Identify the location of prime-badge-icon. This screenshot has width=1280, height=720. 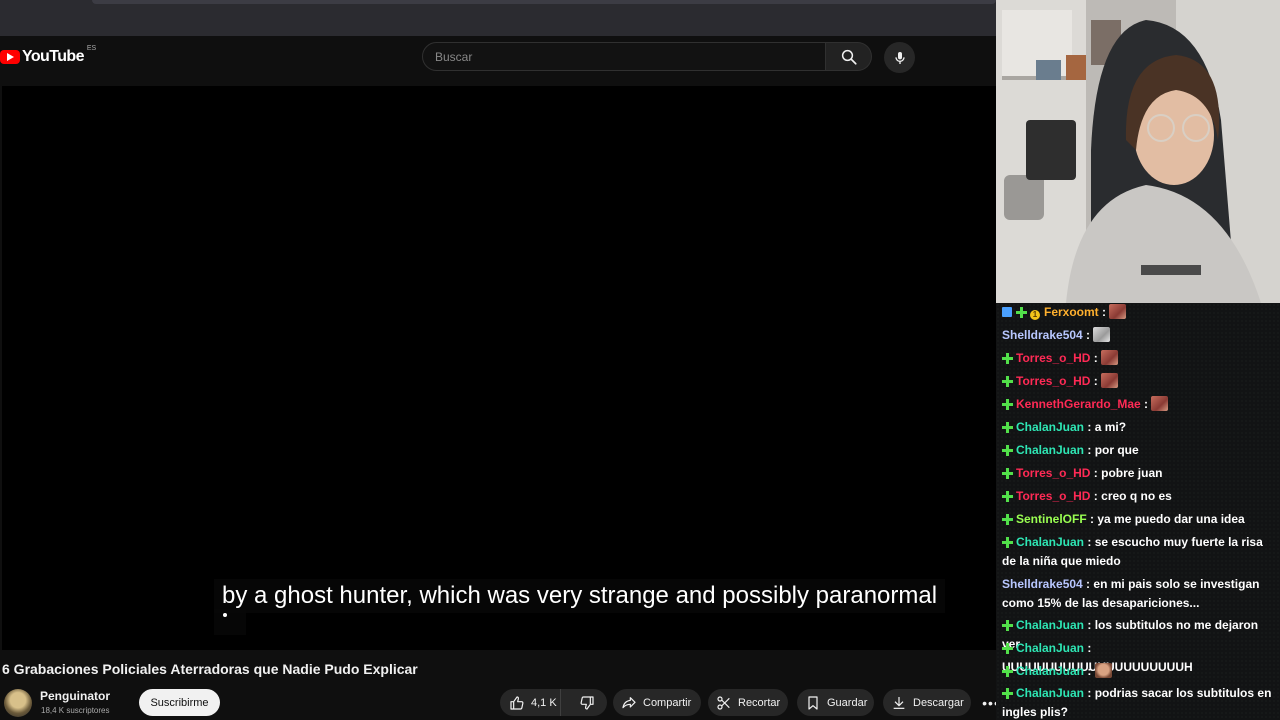
(1007, 312).